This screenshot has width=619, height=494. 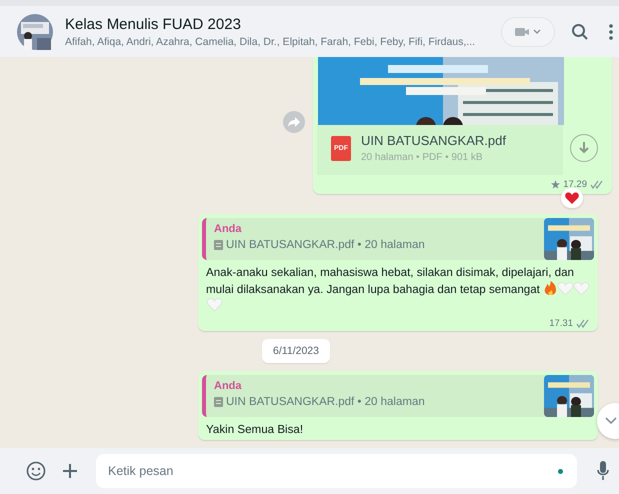 What do you see at coordinates (36, 471) in the screenshot?
I see `smiley-icon` at bounding box center [36, 471].